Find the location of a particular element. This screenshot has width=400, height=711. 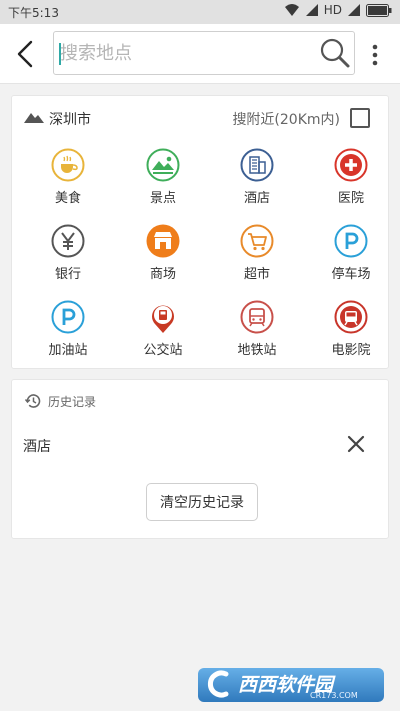

category-label: 超市 is located at coordinates (256, 274).